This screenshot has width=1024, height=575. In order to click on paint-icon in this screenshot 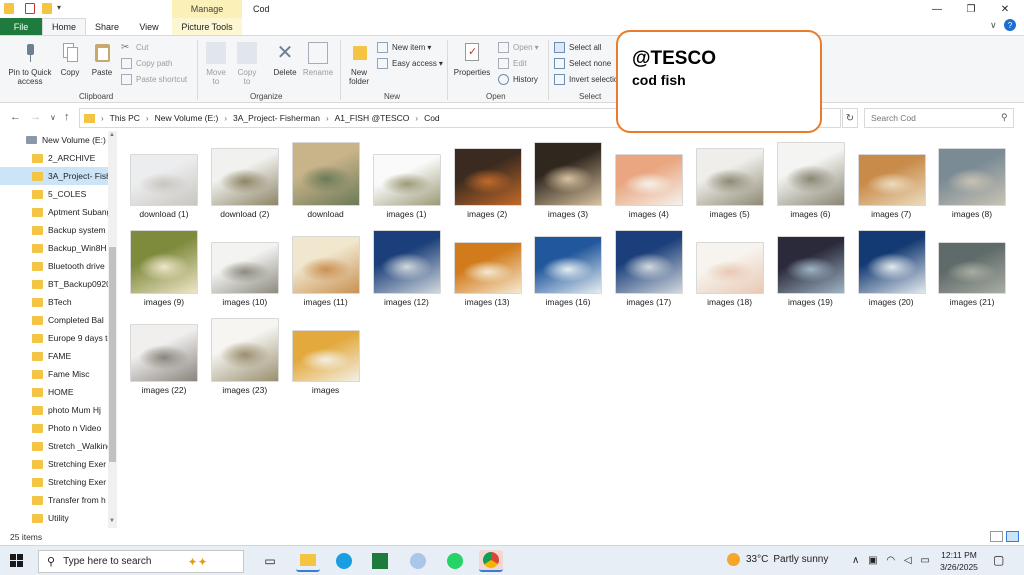, I will do `click(418, 561)`.